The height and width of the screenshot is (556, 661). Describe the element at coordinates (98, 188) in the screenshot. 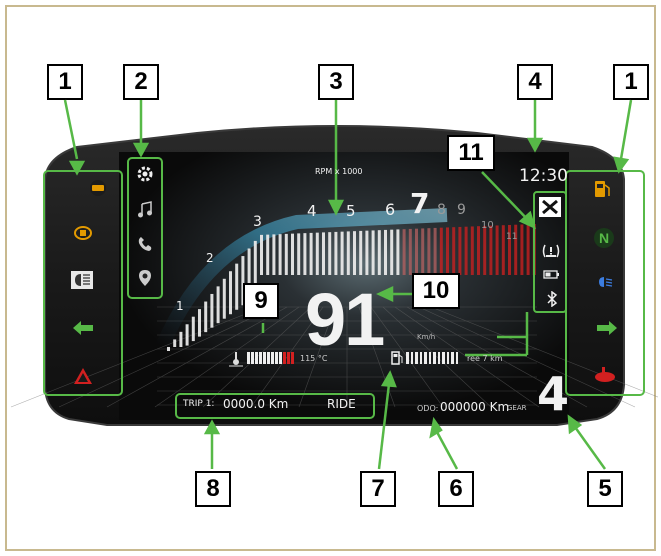

I see `engine-icon` at that location.